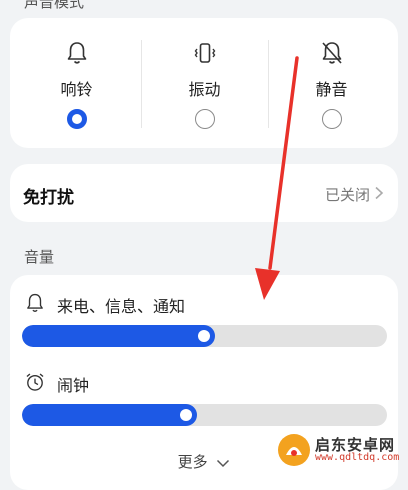  What do you see at coordinates (339, 450) in the screenshot?
I see `watermark: 启东安卓网 www.qdltdq.com` at bounding box center [339, 450].